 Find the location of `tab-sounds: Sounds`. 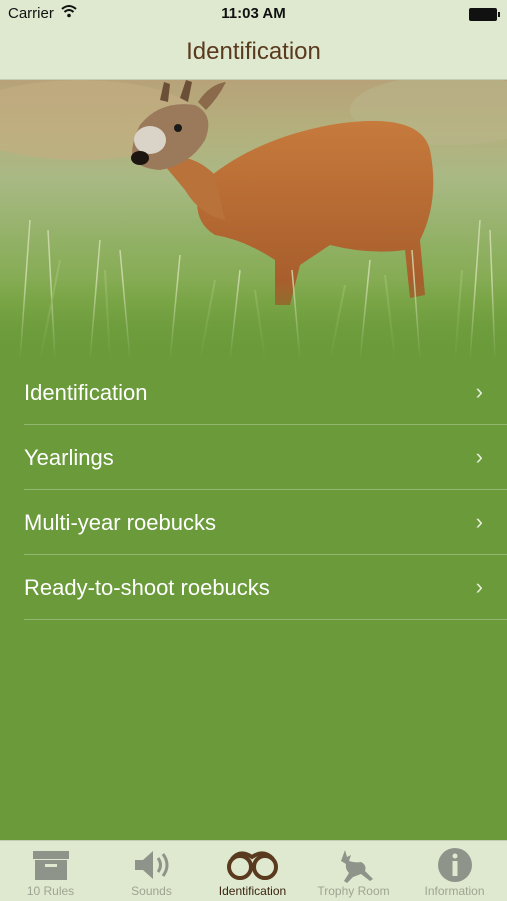

tab-sounds: Sounds is located at coordinates (151, 871).